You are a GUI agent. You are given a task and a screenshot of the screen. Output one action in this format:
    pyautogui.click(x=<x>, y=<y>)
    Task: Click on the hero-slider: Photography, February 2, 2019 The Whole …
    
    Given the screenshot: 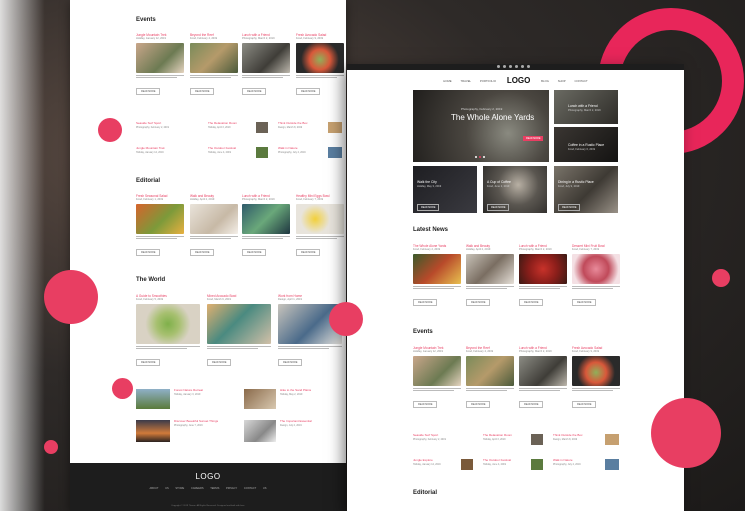 What is the action you would take?
    pyautogui.click(x=481, y=126)
    